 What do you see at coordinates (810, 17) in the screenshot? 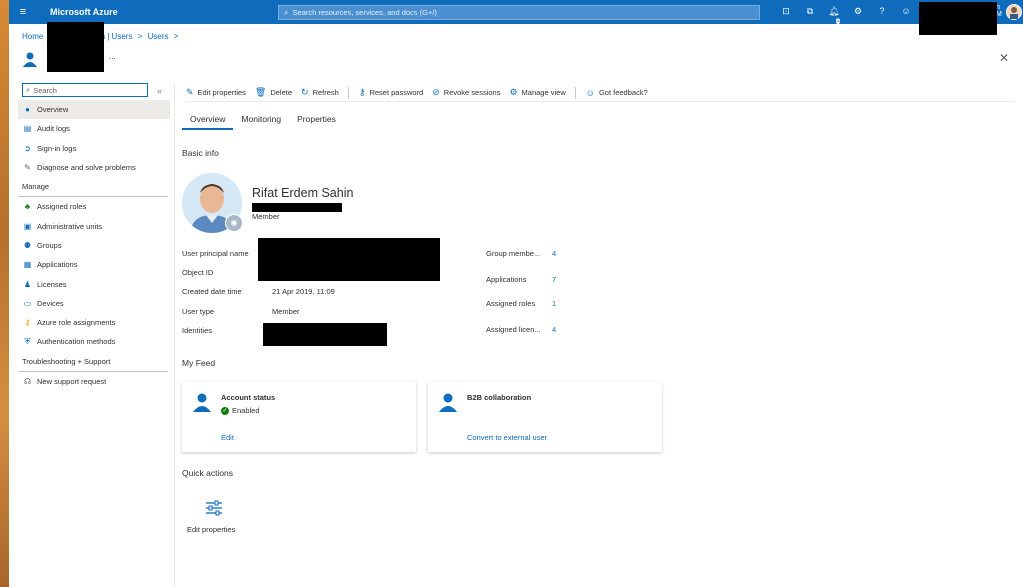
I see `directory-filter-icon: ⧉` at bounding box center [810, 17].